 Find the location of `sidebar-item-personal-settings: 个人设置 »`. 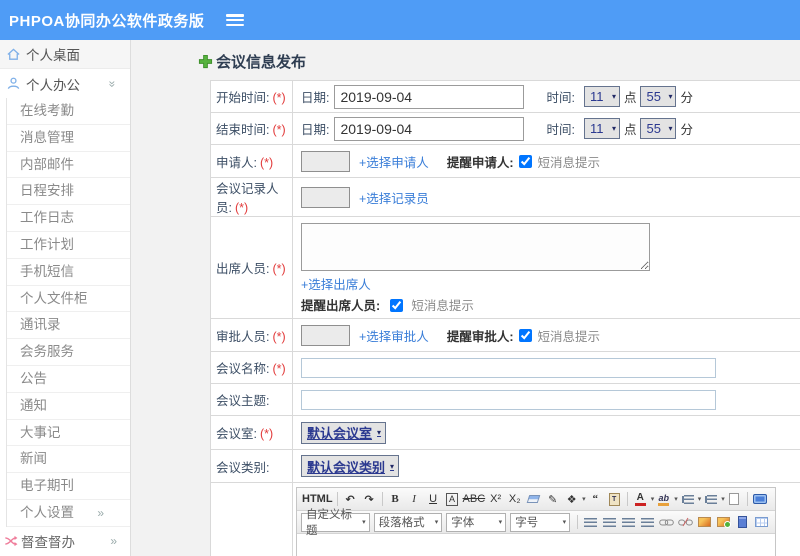

sidebar-item-personal-settings: 个人设置 » is located at coordinates (68, 513).